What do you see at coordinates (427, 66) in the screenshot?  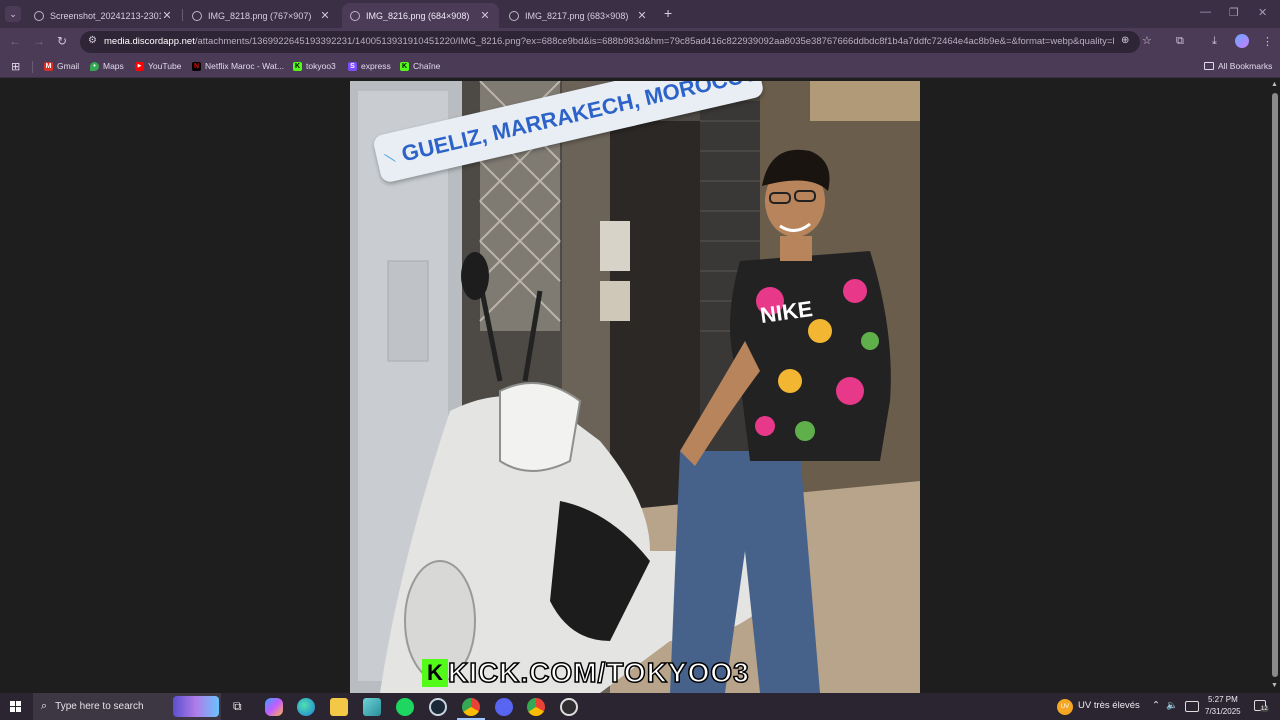 I see `bookmark-label: Chaîne` at bounding box center [427, 66].